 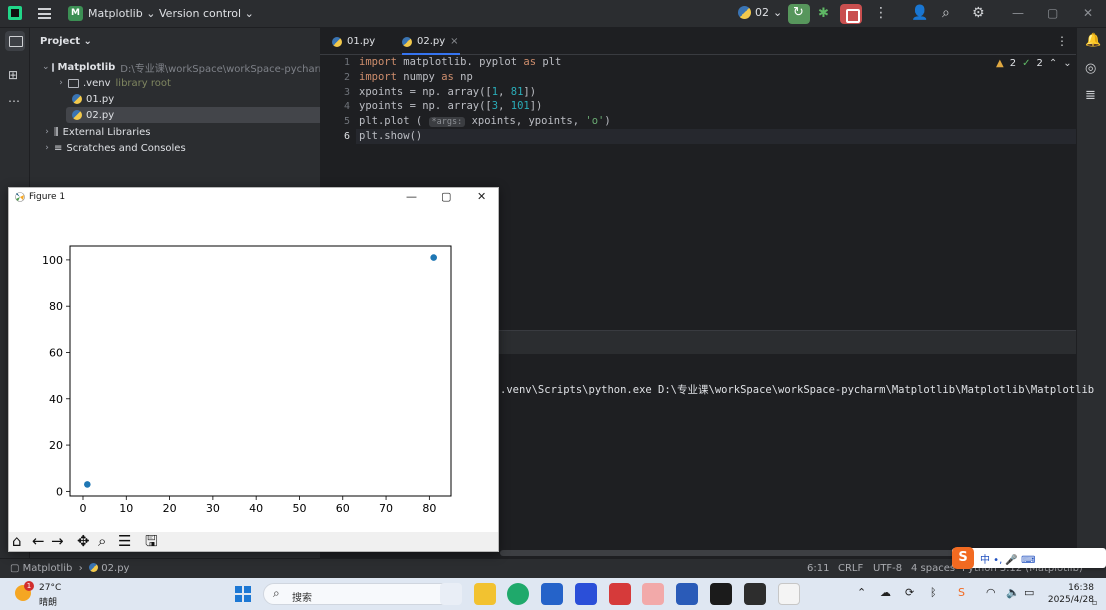 I want to click on chevron-up-icon: ⌃, so click(x=1053, y=63).